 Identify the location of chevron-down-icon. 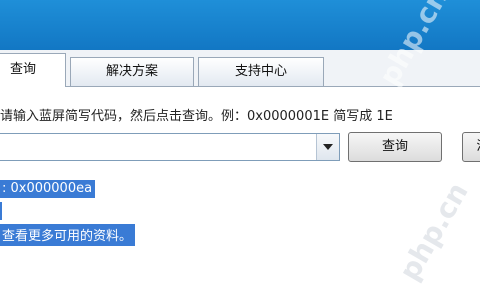
(328, 147).